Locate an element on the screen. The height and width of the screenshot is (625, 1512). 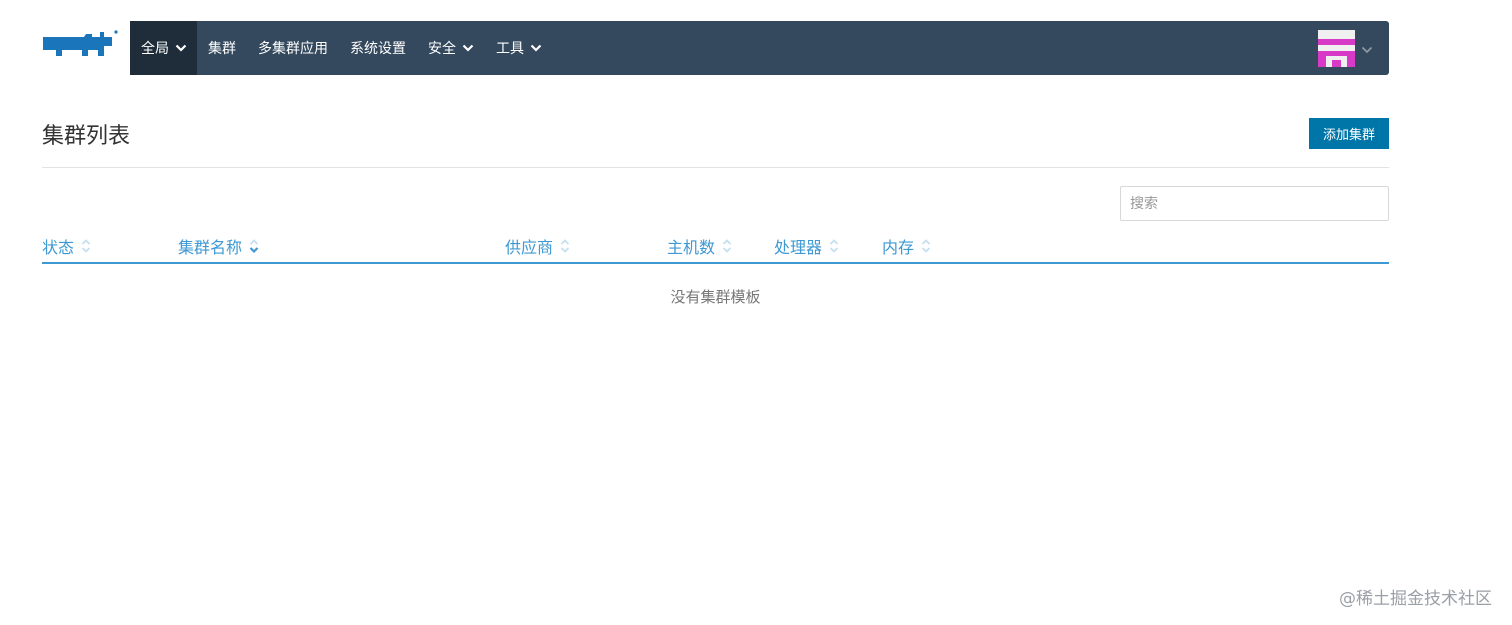
nav-global: 全局 is located at coordinates (163, 48).